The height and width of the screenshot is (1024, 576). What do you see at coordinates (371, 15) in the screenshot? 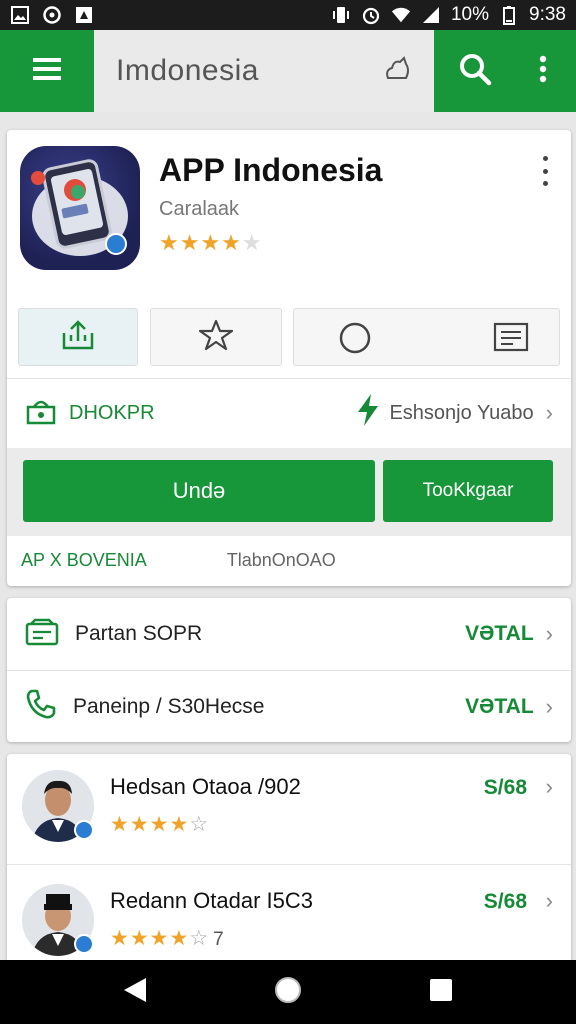
I see `alarm-icon` at bounding box center [371, 15].